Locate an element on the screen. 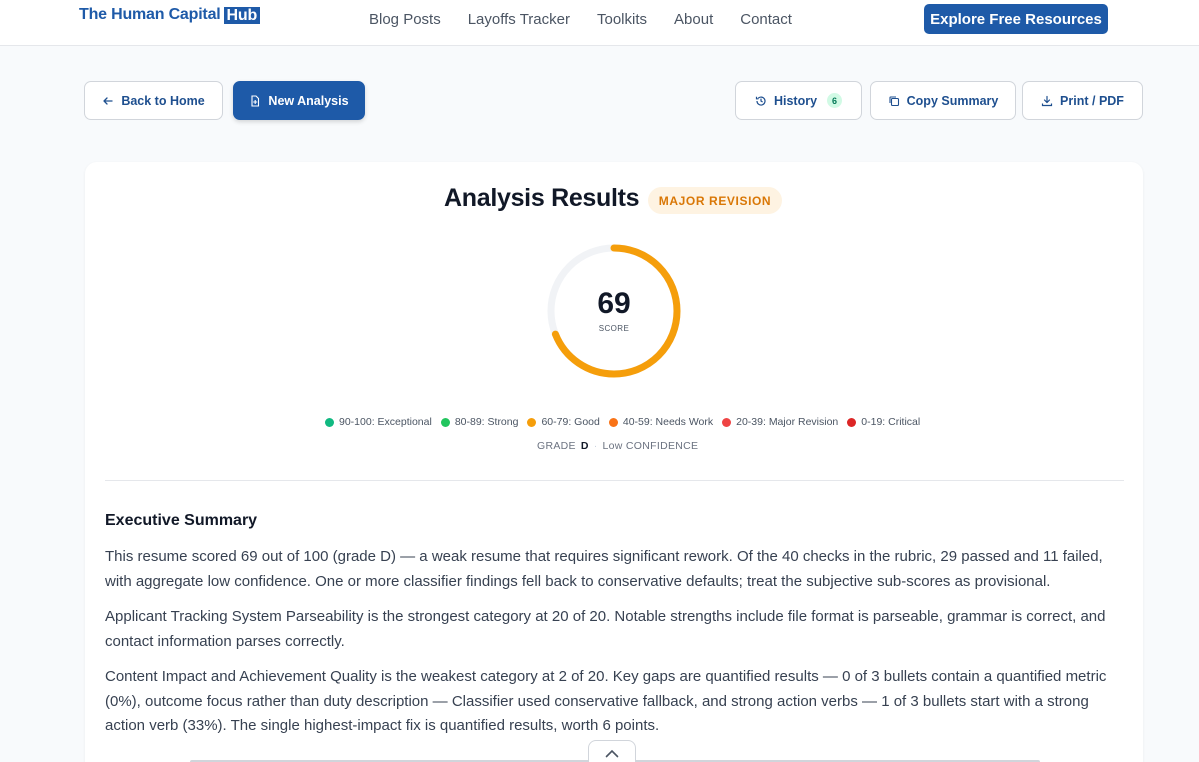 The image size is (1199, 762). legend-item: 40-59: Needs Work is located at coordinates (661, 422).